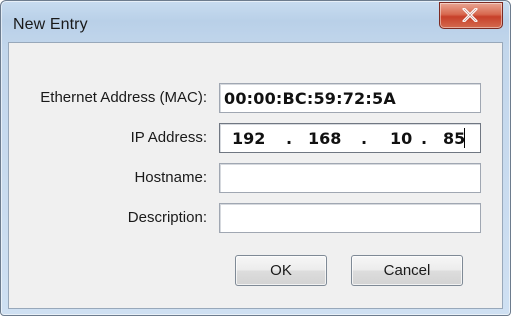 Image resolution: width=511 pixels, height=316 pixels. What do you see at coordinates (50, 24) in the screenshot?
I see `window-title: New Entry` at bounding box center [50, 24].